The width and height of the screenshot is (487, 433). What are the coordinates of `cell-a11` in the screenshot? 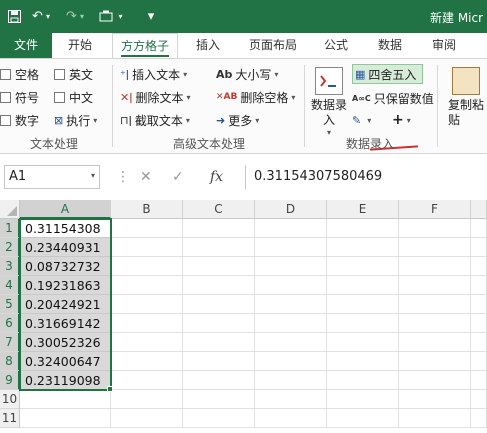 It's located at (65, 418).